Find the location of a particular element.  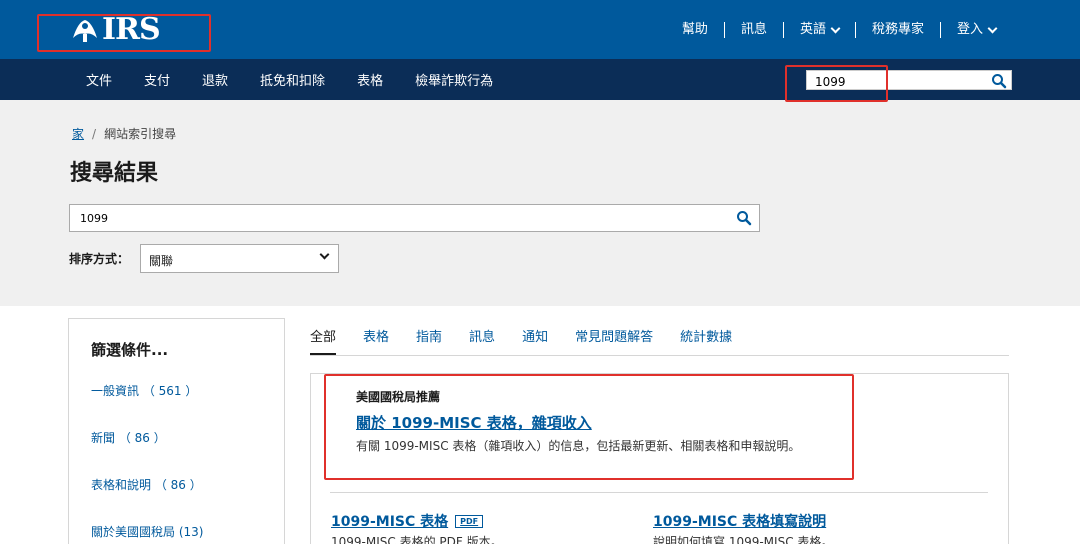

results-search-box is located at coordinates (414, 218).